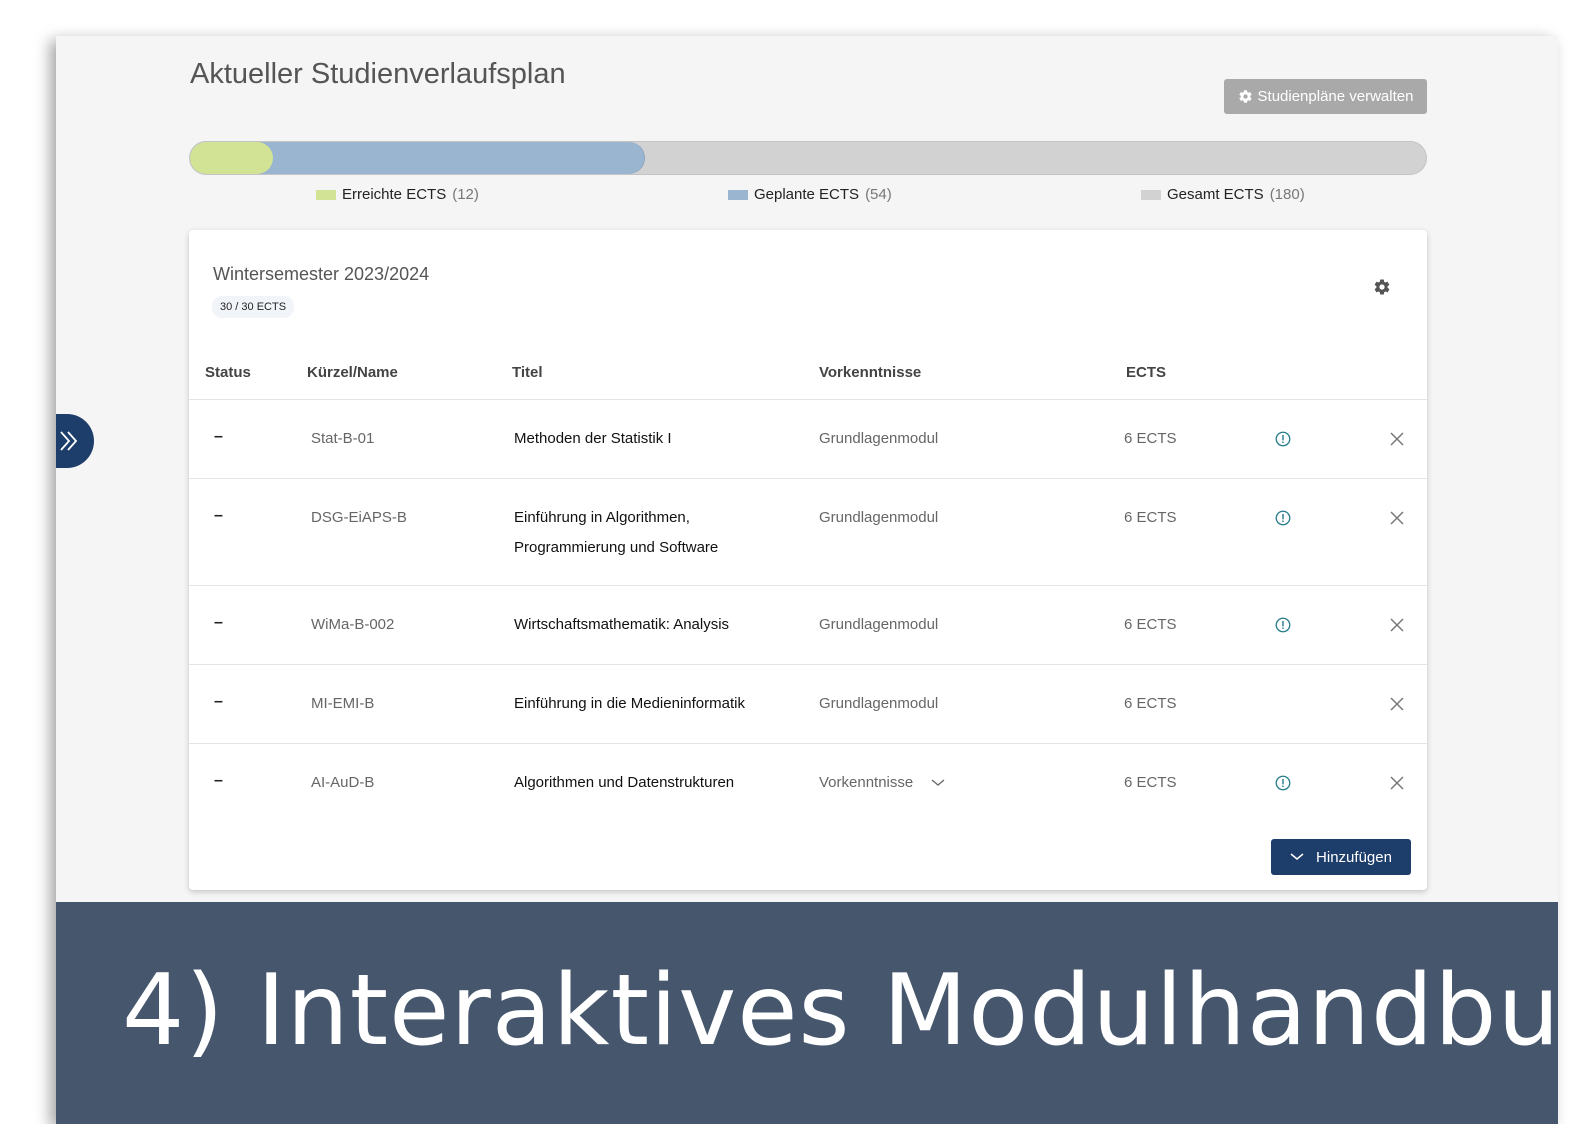 The image size is (1590, 1124). What do you see at coordinates (866, 782) in the screenshot?
I see `module-prereq-label: Vorkenntnisse` at bounding box center [866, 782].